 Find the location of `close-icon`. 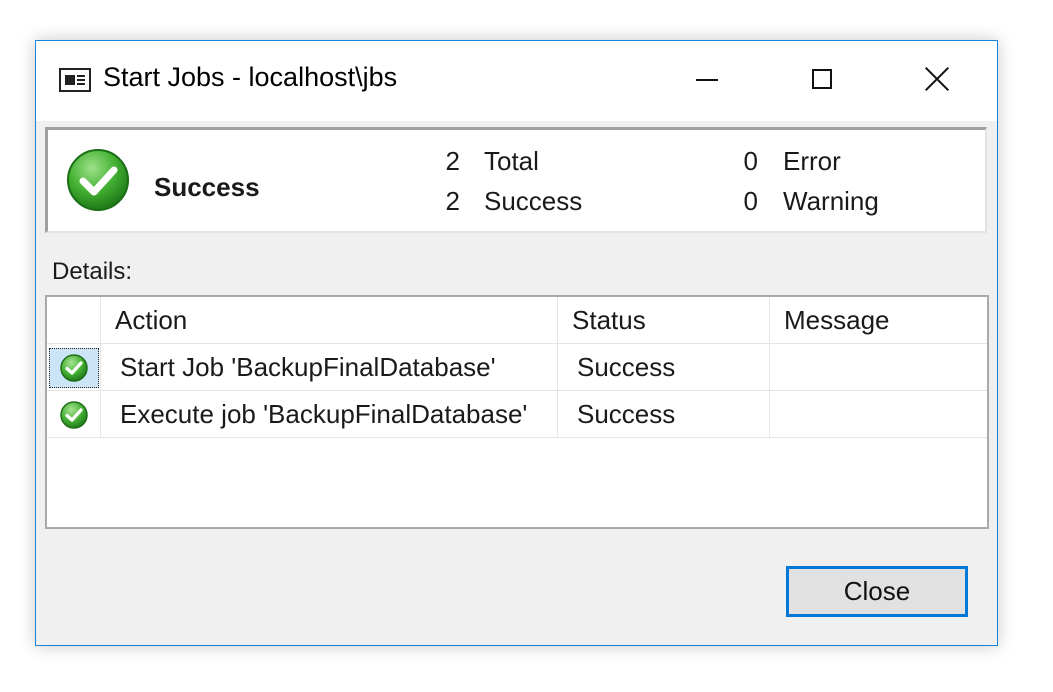

close-icon is located at coordinates (937, 79).